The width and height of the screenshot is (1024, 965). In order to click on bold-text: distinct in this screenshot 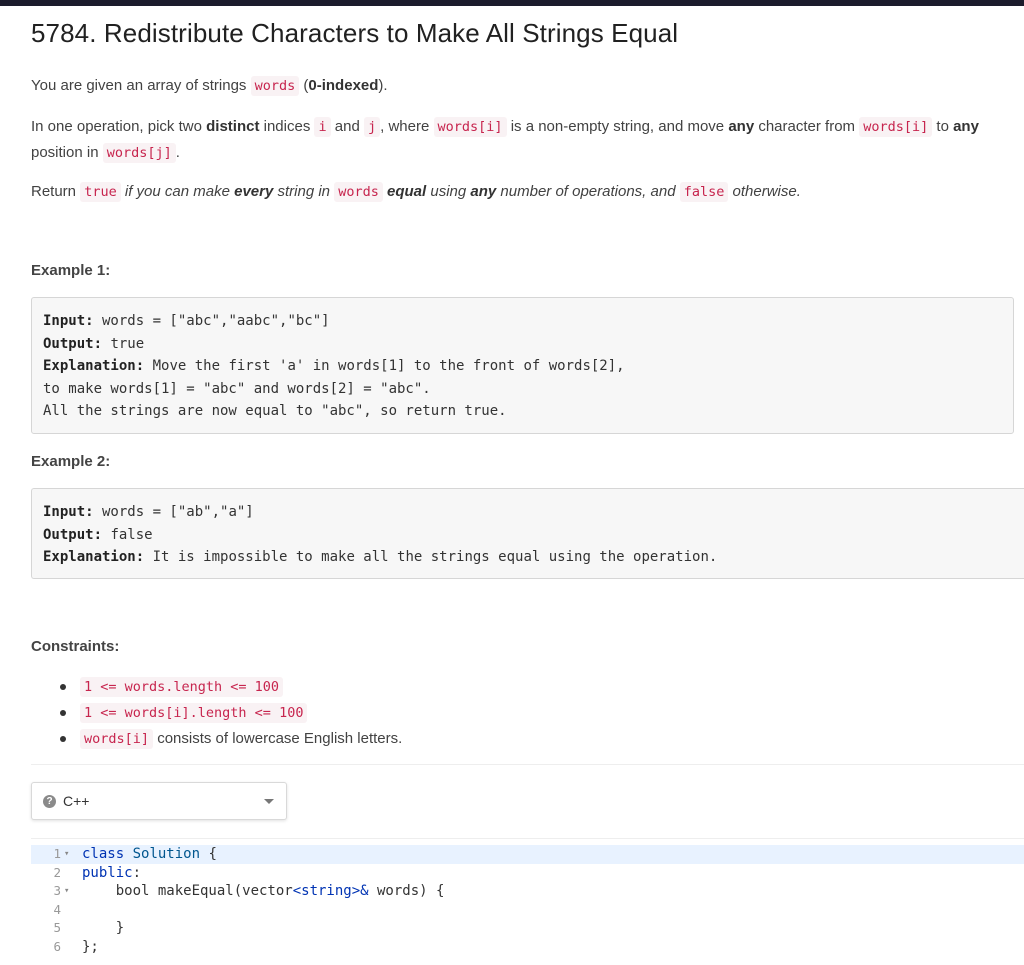, I will do `click(233, 126)`.